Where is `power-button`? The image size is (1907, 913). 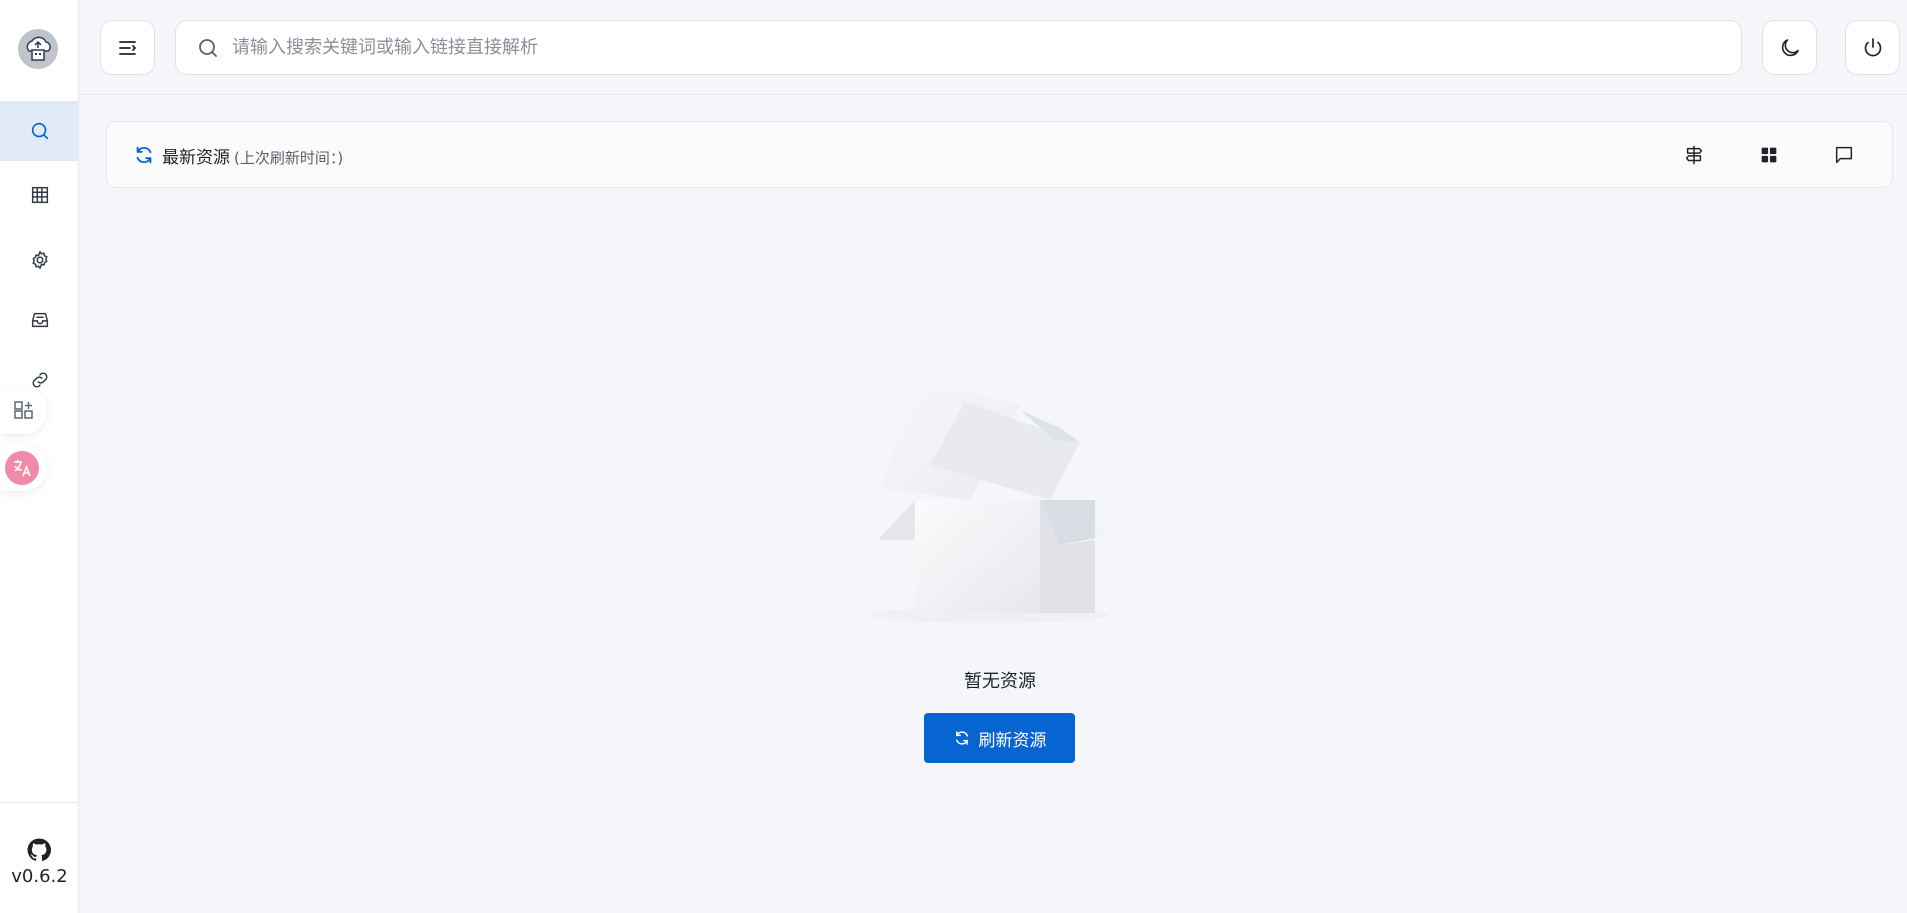
power-button is located at coordinates (1872, 47).